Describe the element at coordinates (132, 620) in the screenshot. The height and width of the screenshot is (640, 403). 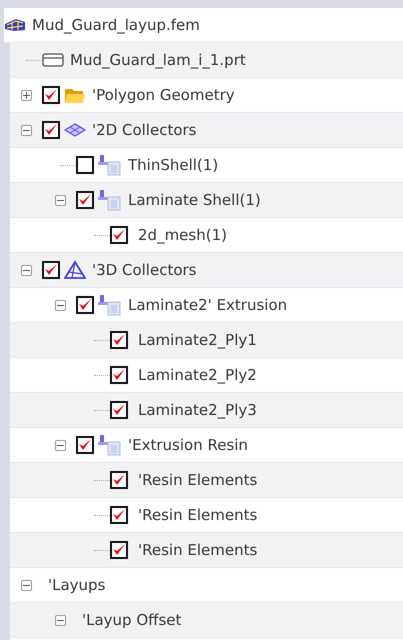
I see `tree-item-label: 'Layup Offset` at that location.